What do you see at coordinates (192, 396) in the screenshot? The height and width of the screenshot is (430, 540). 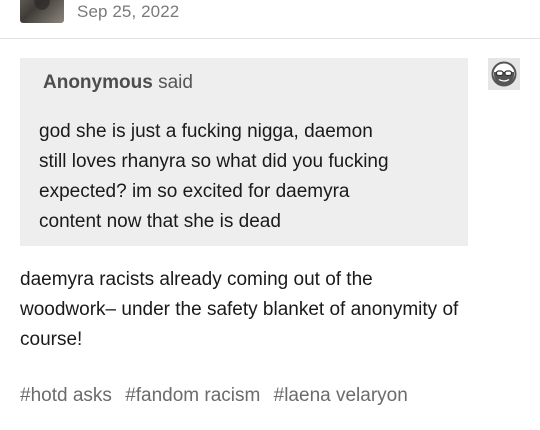 I see `tag-link: #fandom racism` at bounding box center [192, 396].